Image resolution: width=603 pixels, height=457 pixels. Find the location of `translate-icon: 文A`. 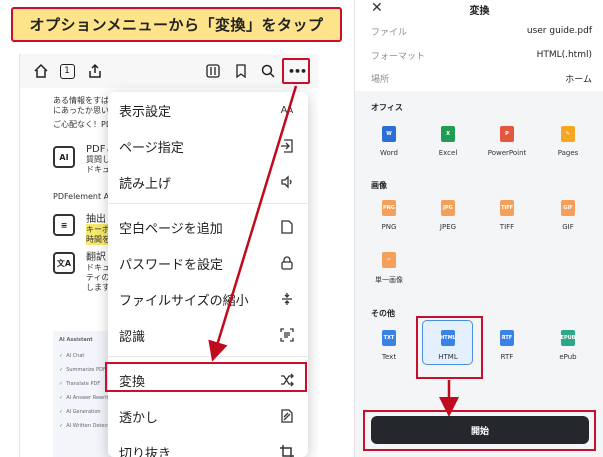

translate-icon: 文A is located at coordinates (64, 263).